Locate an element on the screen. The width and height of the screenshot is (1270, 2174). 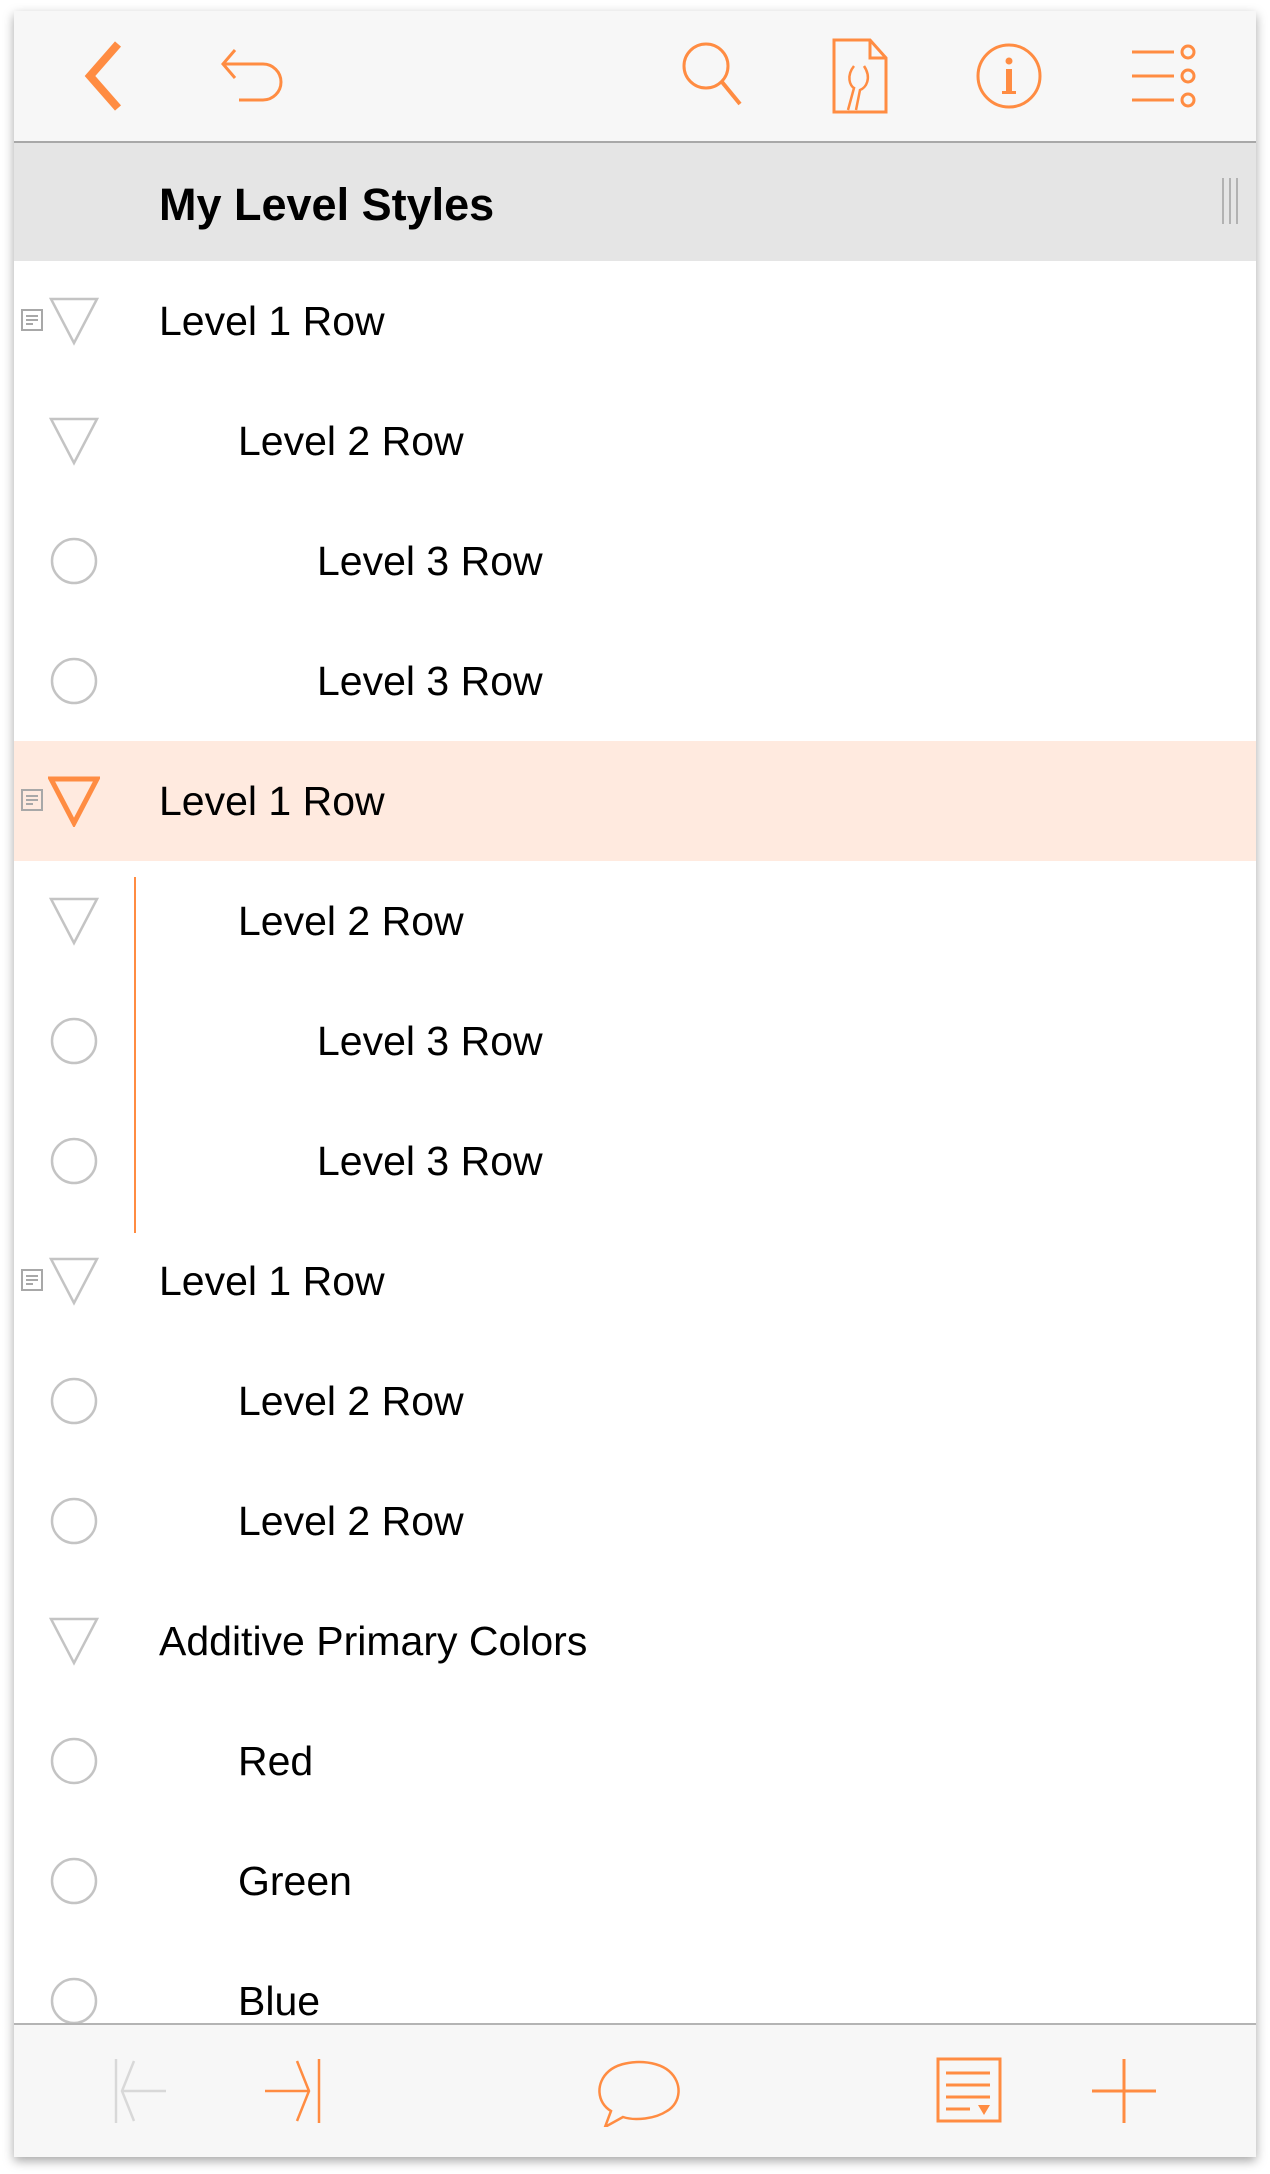
comment-icon is located at coordinates (639, 2095).